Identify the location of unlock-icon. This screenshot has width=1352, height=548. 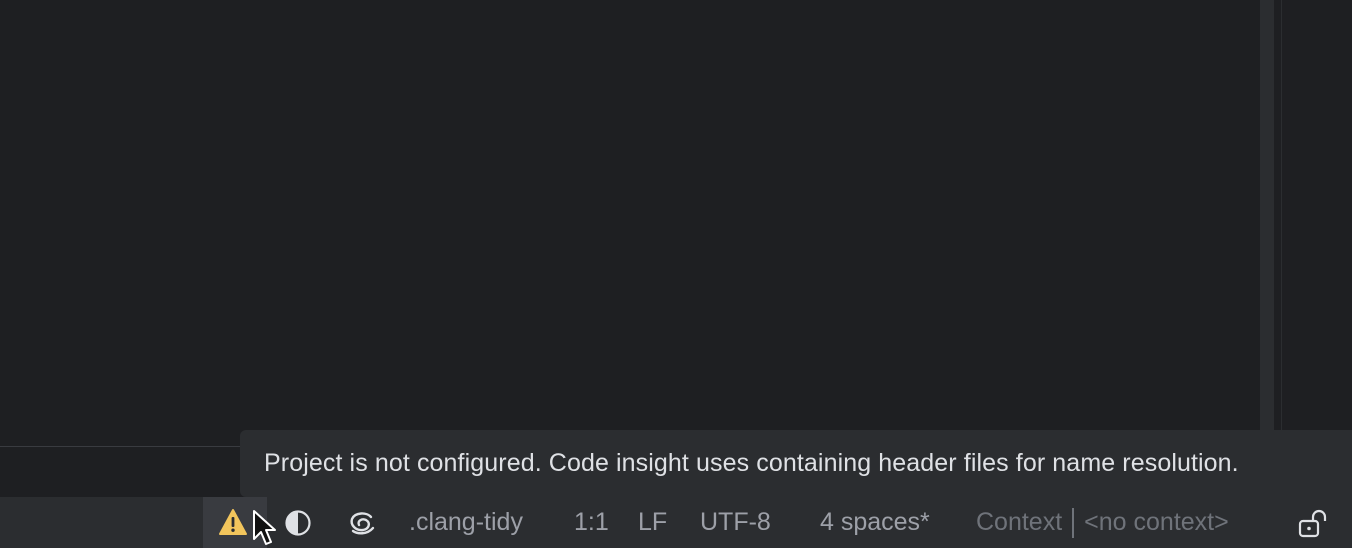
(1314, 524).